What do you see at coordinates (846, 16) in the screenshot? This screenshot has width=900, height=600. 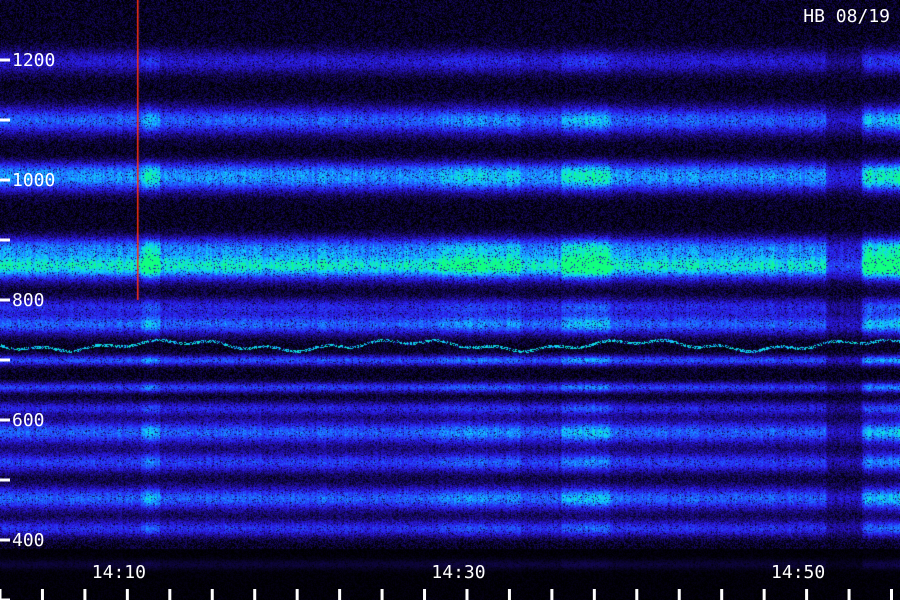 I see `chart-title: HB 08/19` at bounding box center [846, 16].